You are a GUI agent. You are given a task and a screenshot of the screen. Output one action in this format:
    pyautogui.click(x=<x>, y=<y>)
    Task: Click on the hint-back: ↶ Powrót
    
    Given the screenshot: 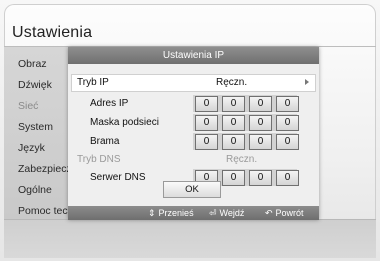 What is the action you would take?
    pyautogui.click(x=284, y=213)
    